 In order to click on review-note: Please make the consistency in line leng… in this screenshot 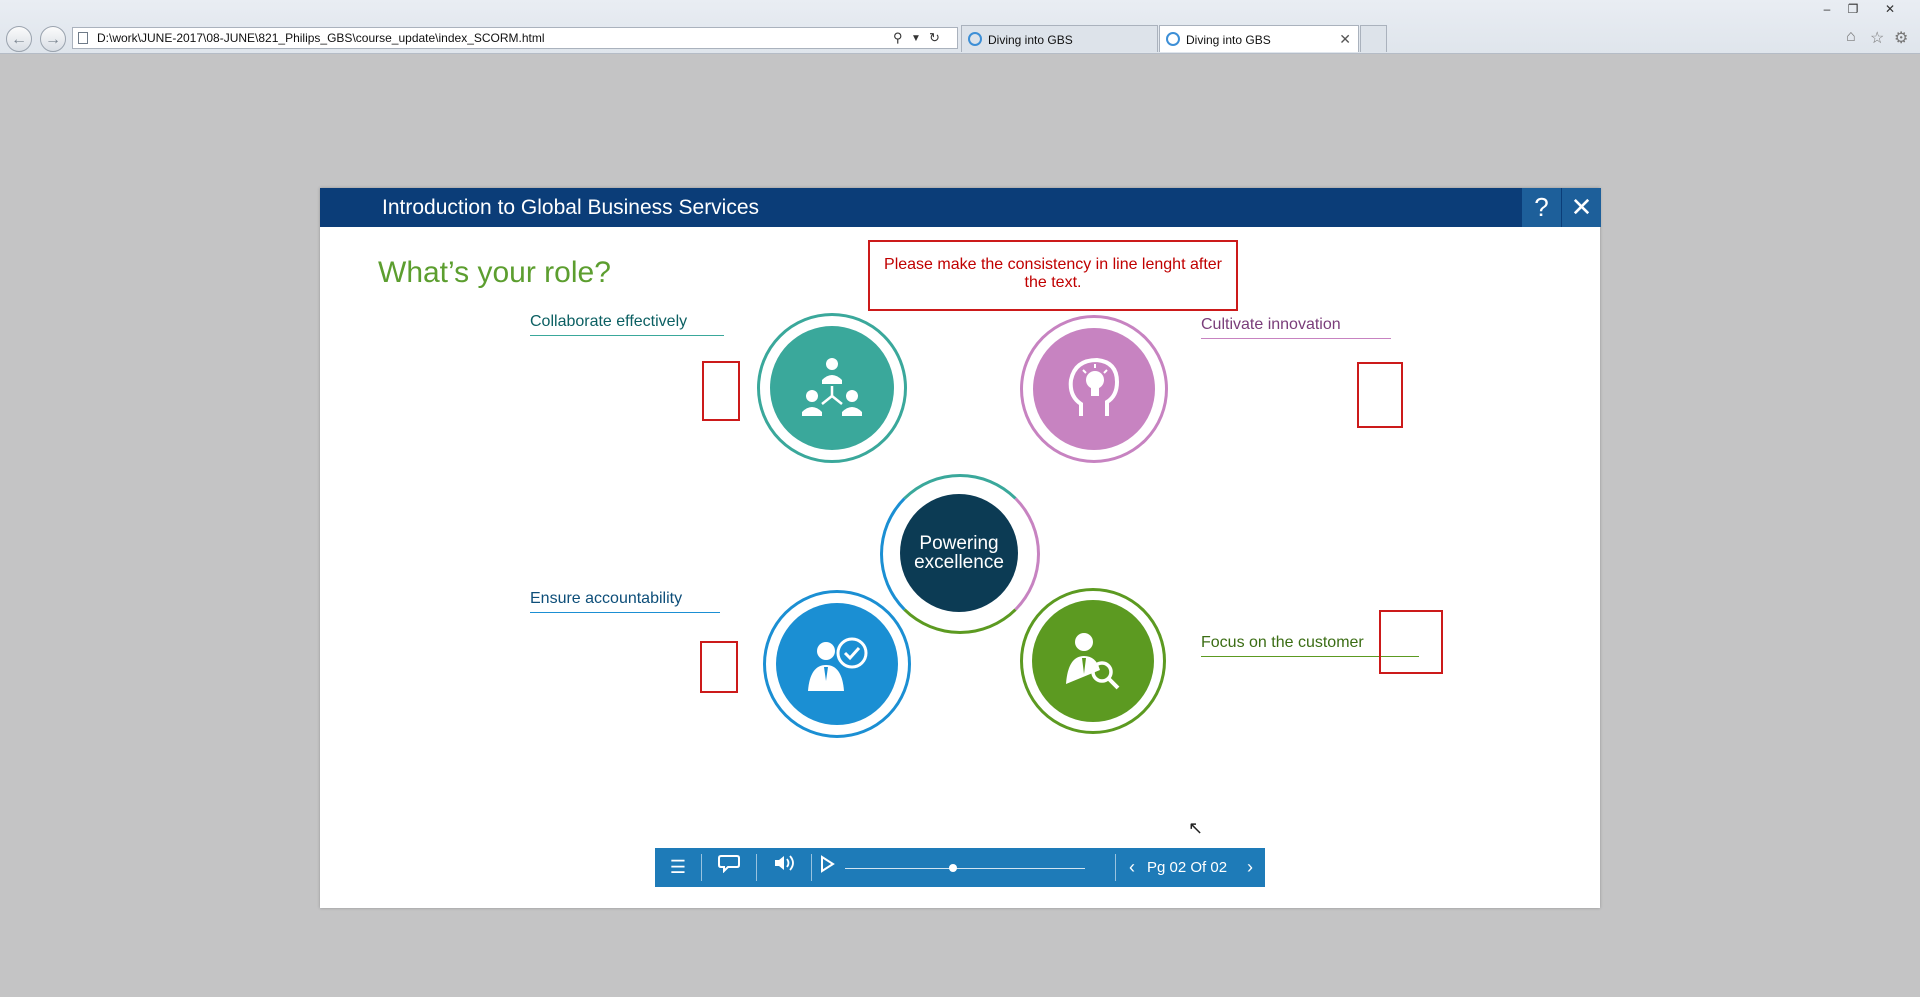, I will do `click(1053, 275)`.